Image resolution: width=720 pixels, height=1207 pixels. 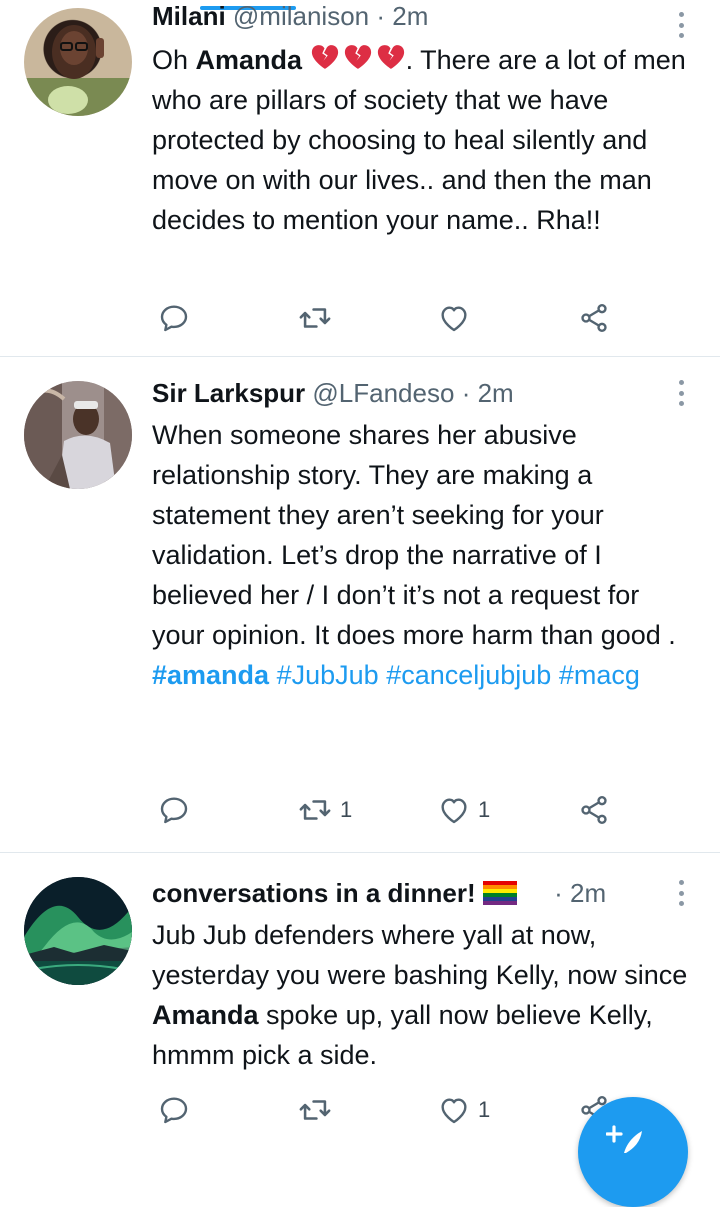 I want to click on rainbow-flag-emoji, so click(x=499, y=893).